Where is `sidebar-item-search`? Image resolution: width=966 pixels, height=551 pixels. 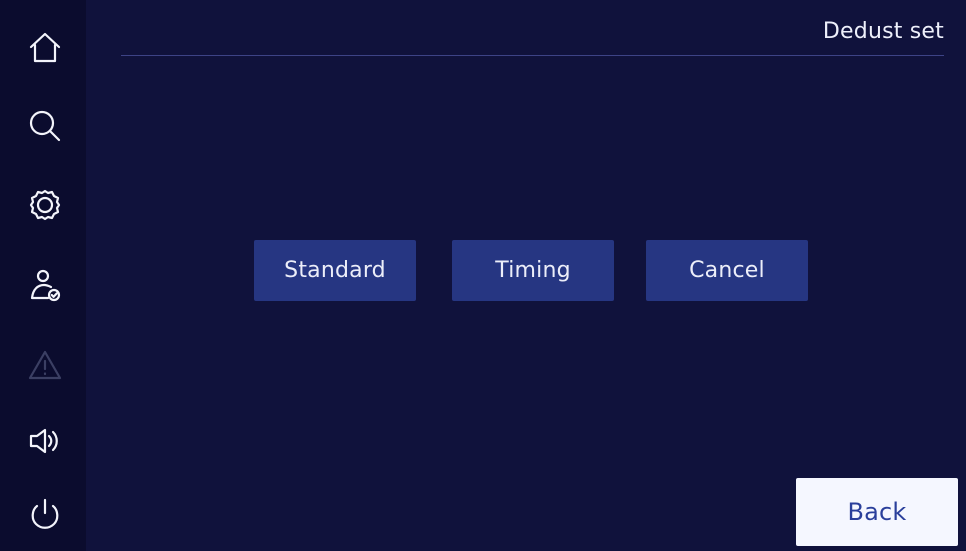
sidebar-item-search is located at coordinates (45, 126).